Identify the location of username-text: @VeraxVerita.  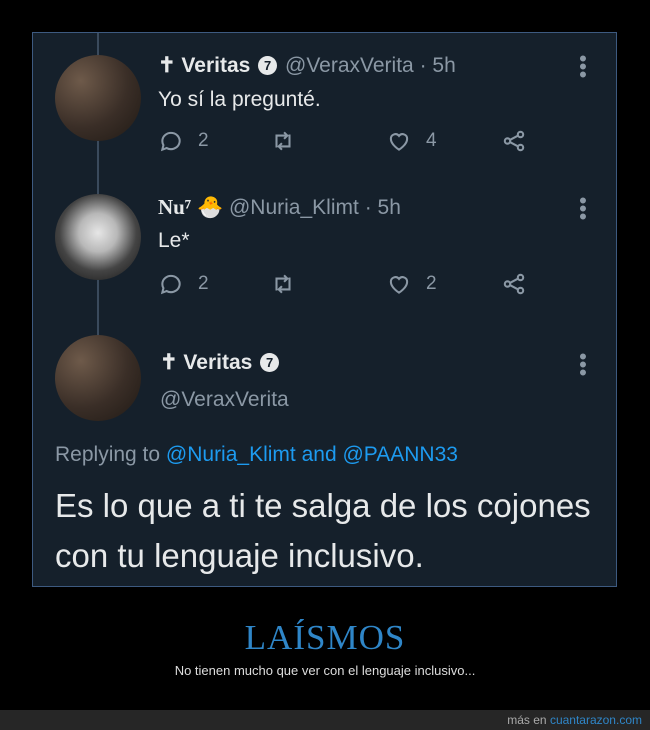
(224, 399).